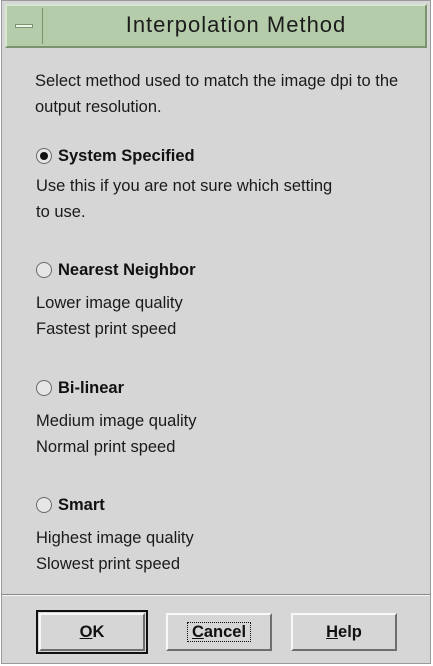 Image resolution: width=433 pixels, height=666 pixels. What do you see at coordinates (225, 632) in the screenshot?
I see `cancel-label-rest: ancel` at bounding box center [225, 632].